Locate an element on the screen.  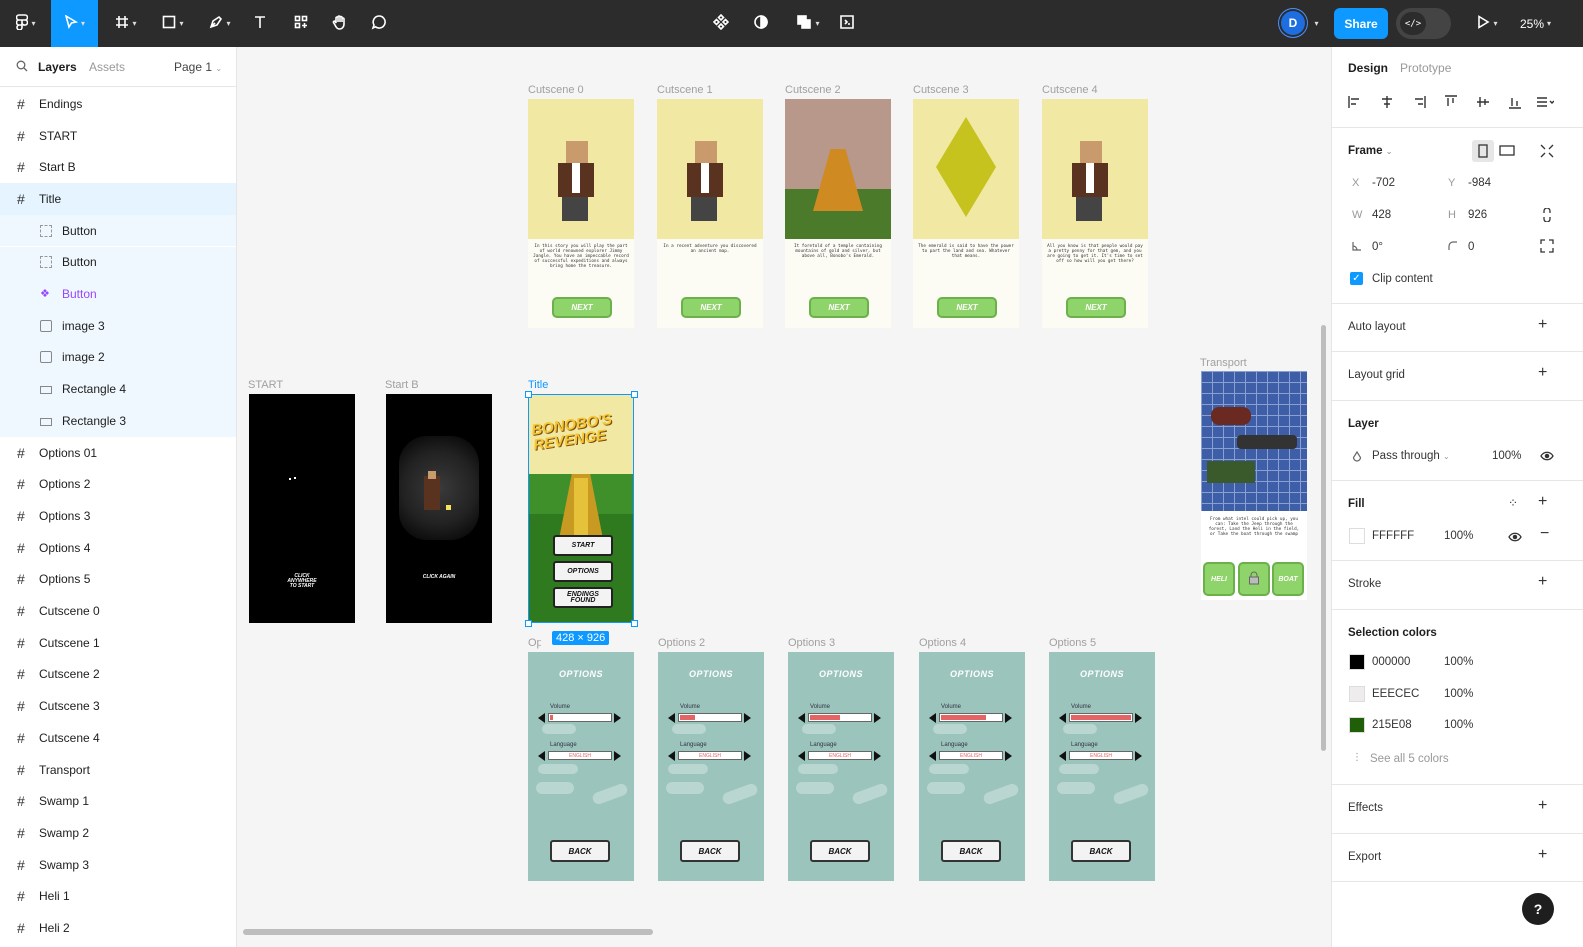
layer-row: # Start B is located at coordinates (118, 167).